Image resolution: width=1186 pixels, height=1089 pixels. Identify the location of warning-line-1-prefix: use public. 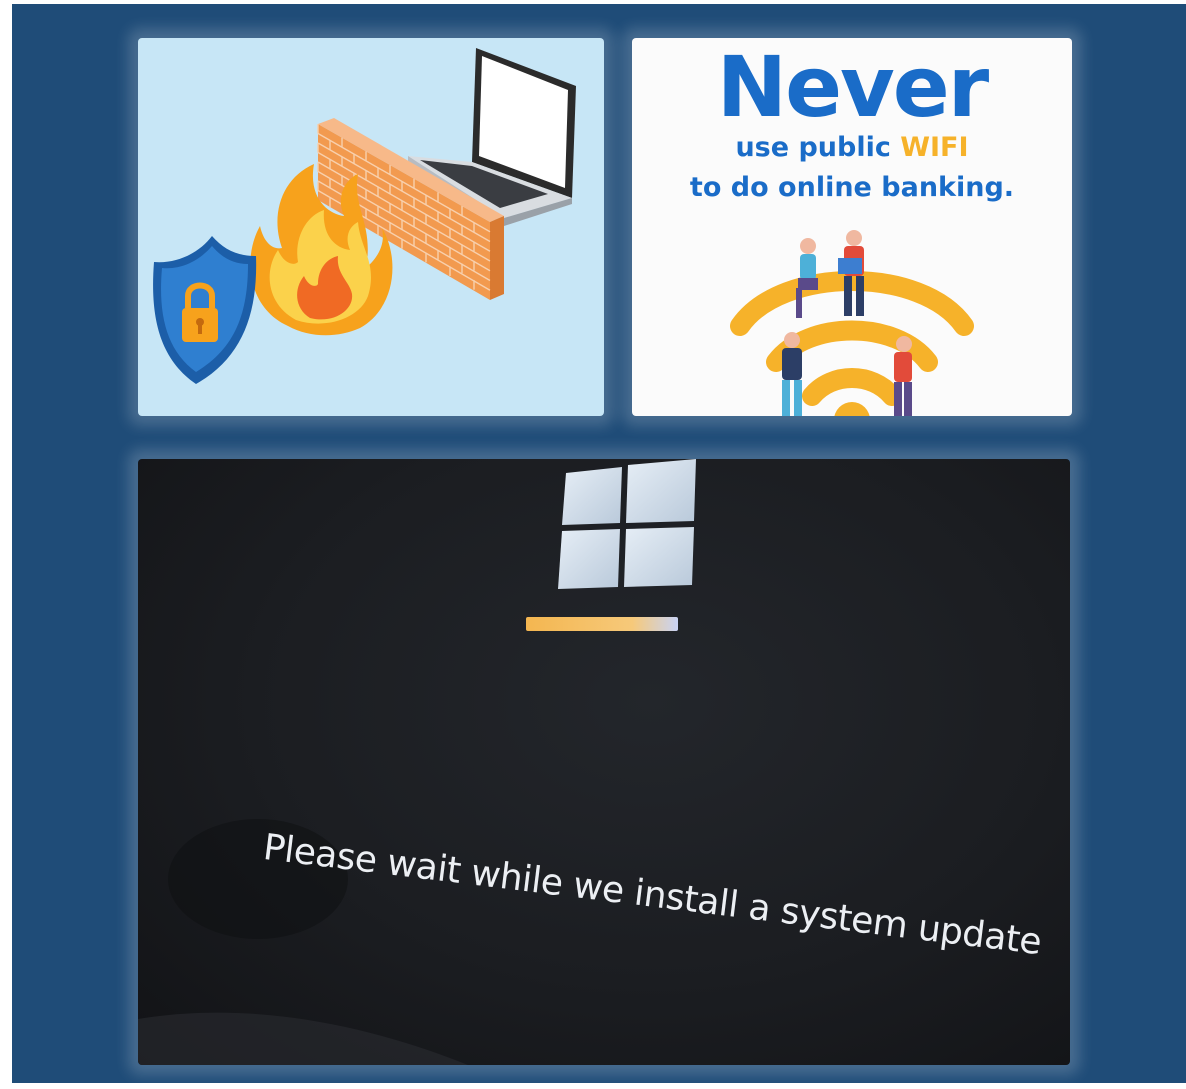
(818, 147).